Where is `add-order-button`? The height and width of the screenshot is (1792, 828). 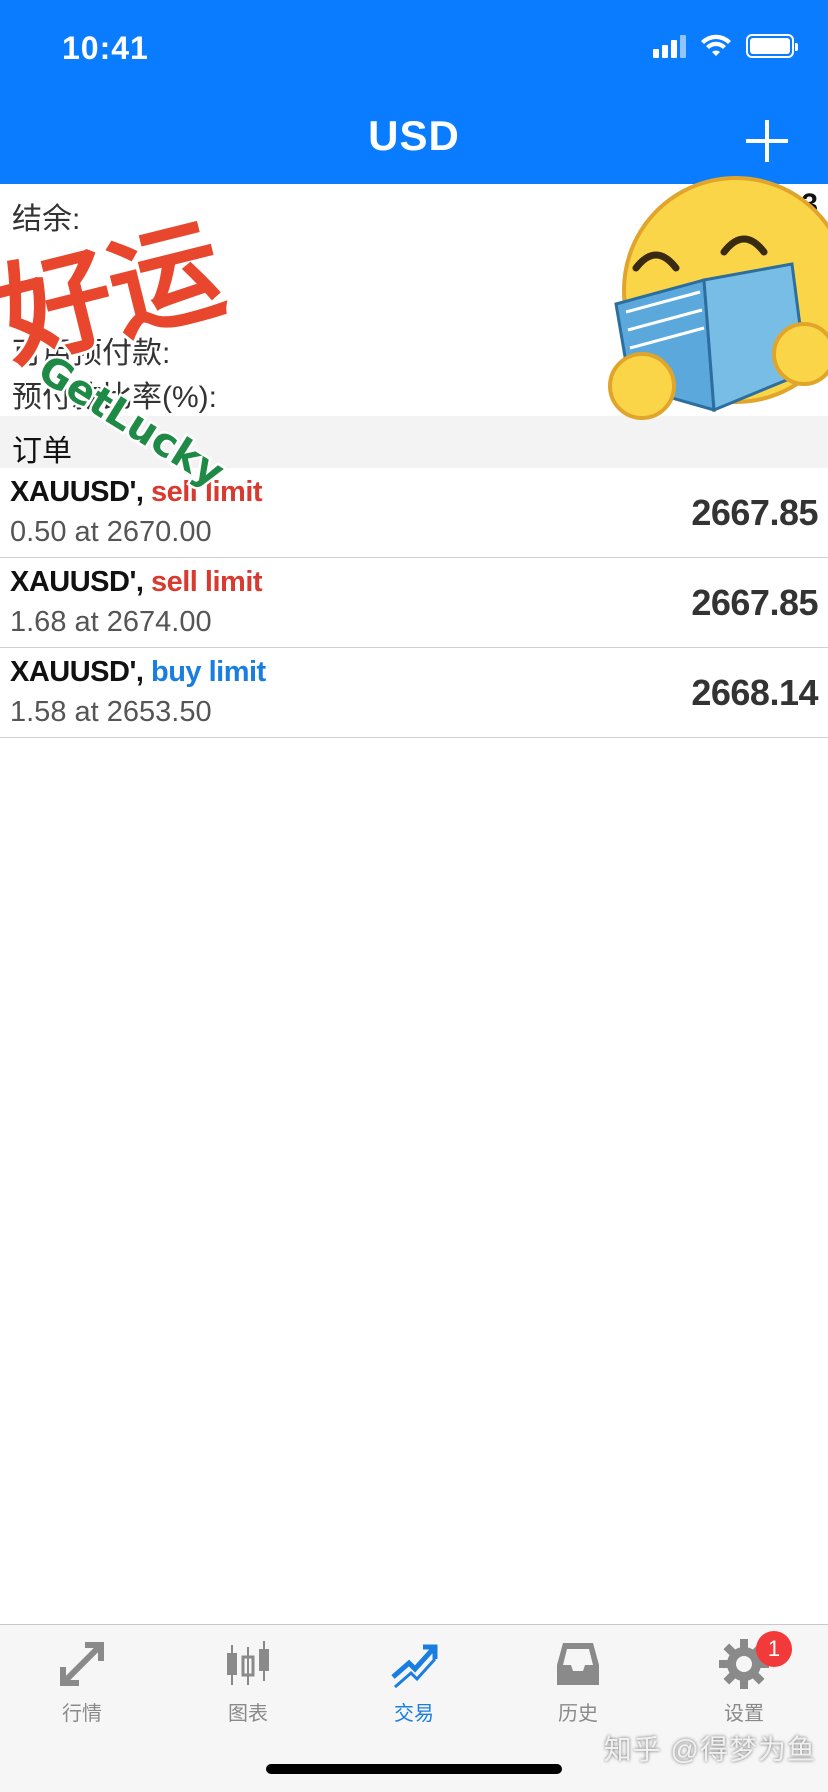 add-order-button is located at coordinates (767, 141).